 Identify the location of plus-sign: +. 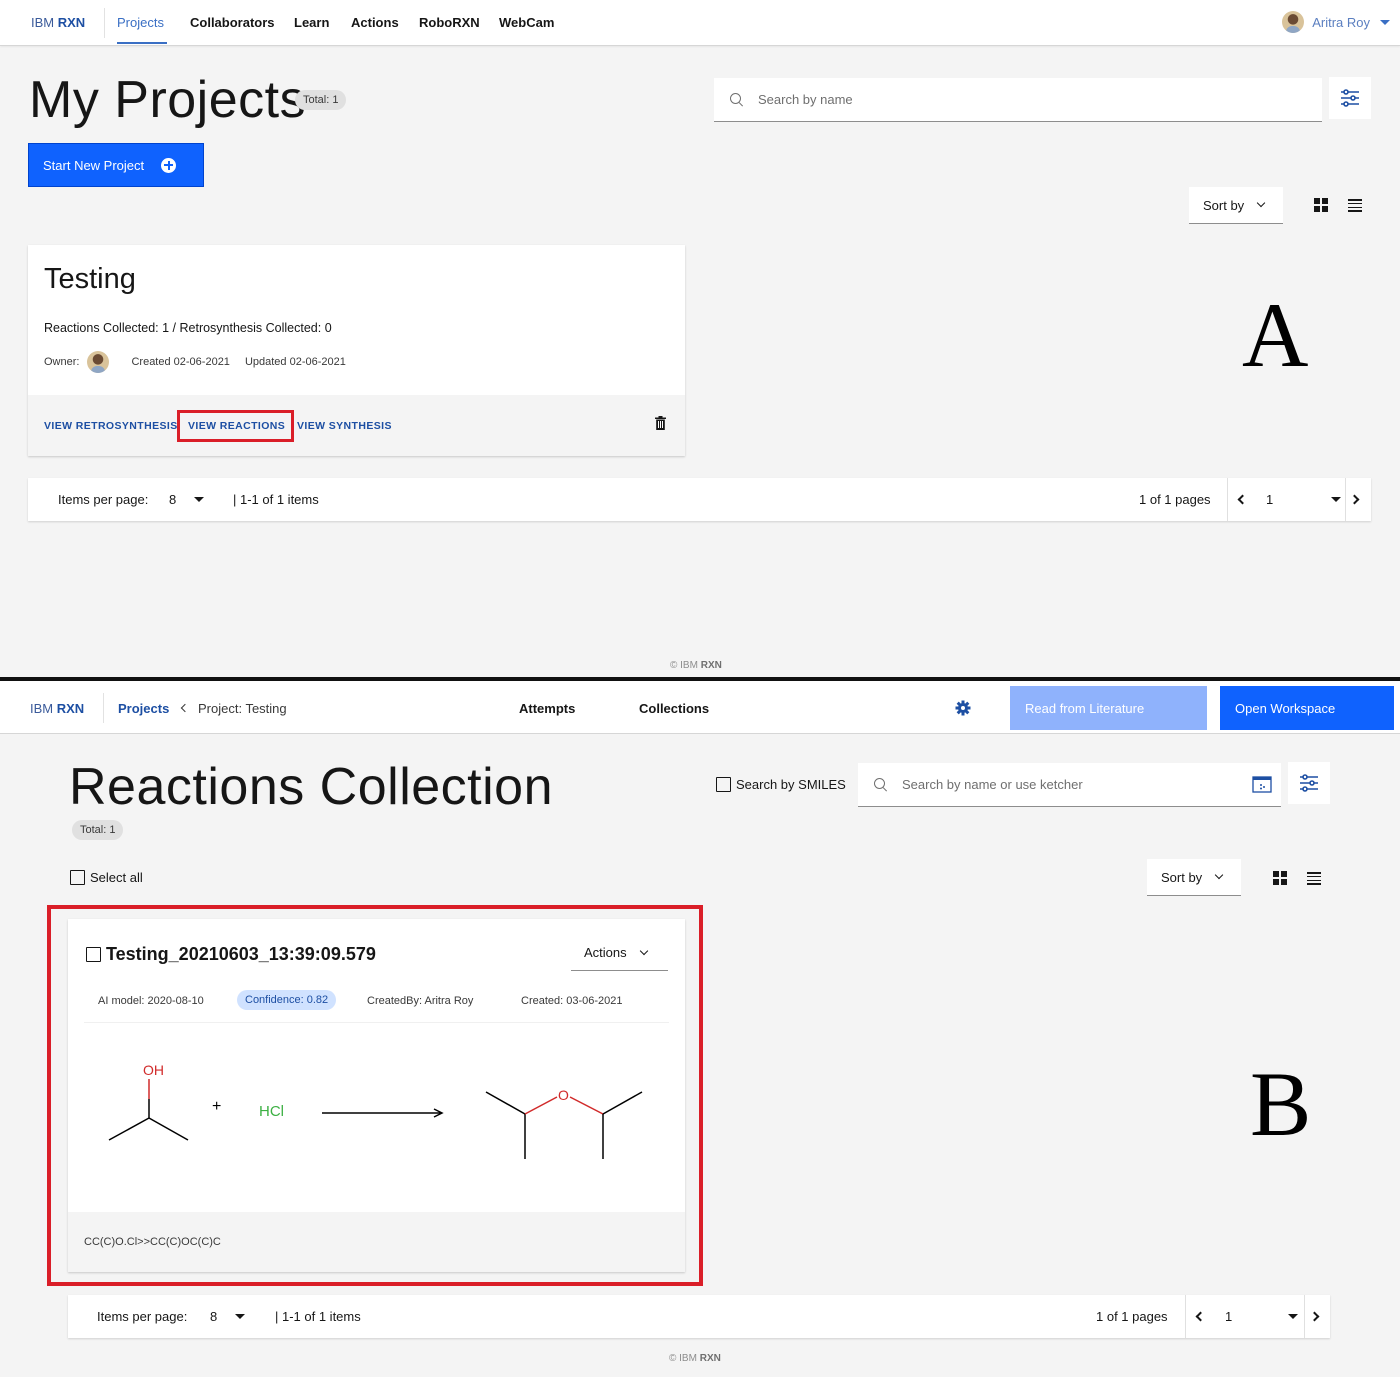
(216, 1106).